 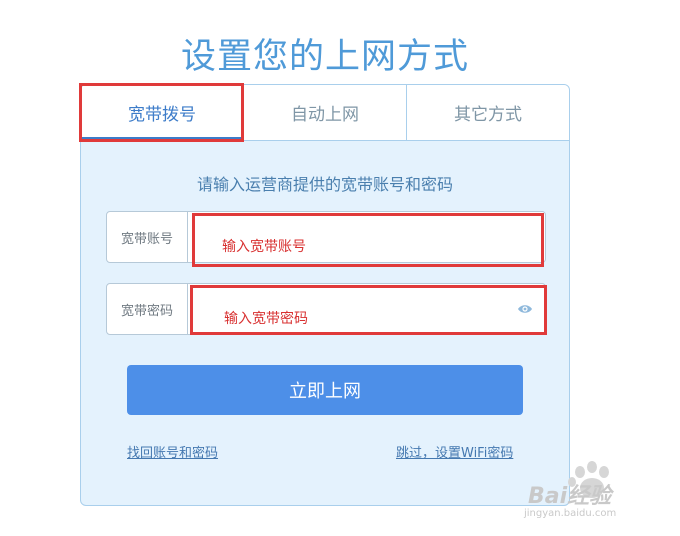 I want to click on connect-button: 立即上网, so click(x=325, y=390).